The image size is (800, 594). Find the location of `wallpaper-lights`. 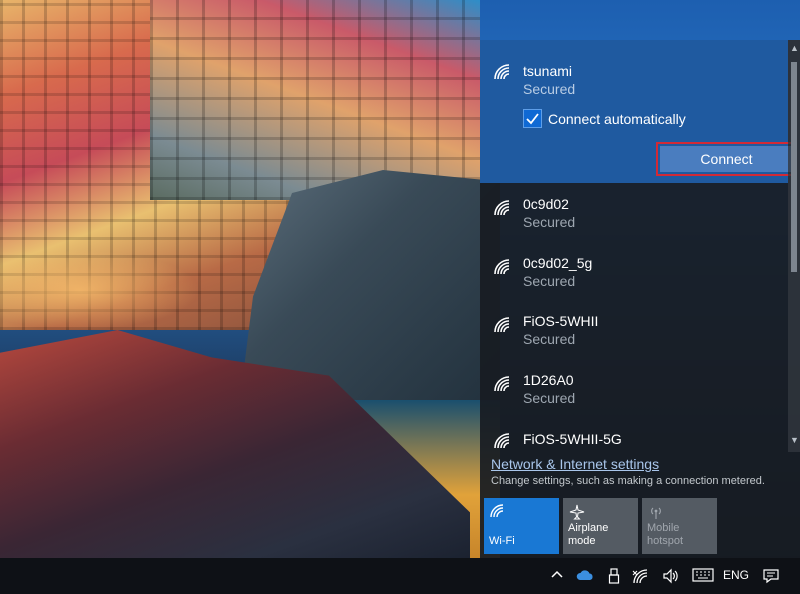

wallpaper-lights is located at coordinates (100, 290).